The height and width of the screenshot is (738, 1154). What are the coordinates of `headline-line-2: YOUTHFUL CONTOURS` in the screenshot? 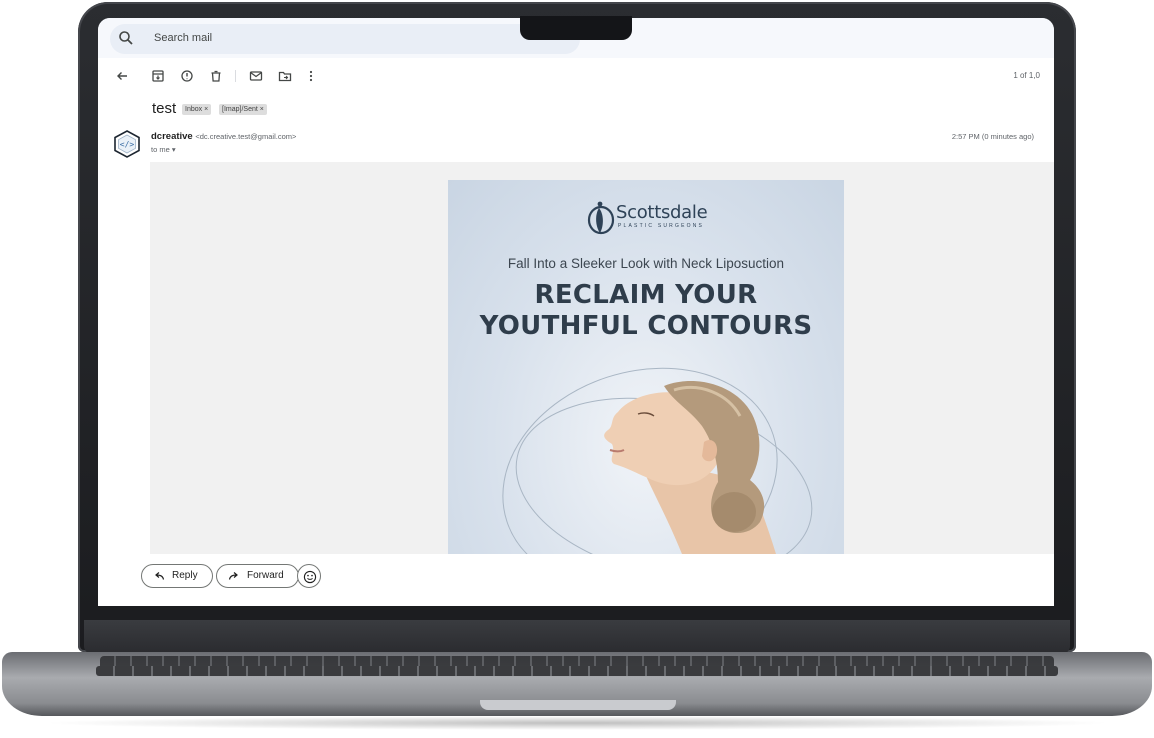 It's located at (646, 326).